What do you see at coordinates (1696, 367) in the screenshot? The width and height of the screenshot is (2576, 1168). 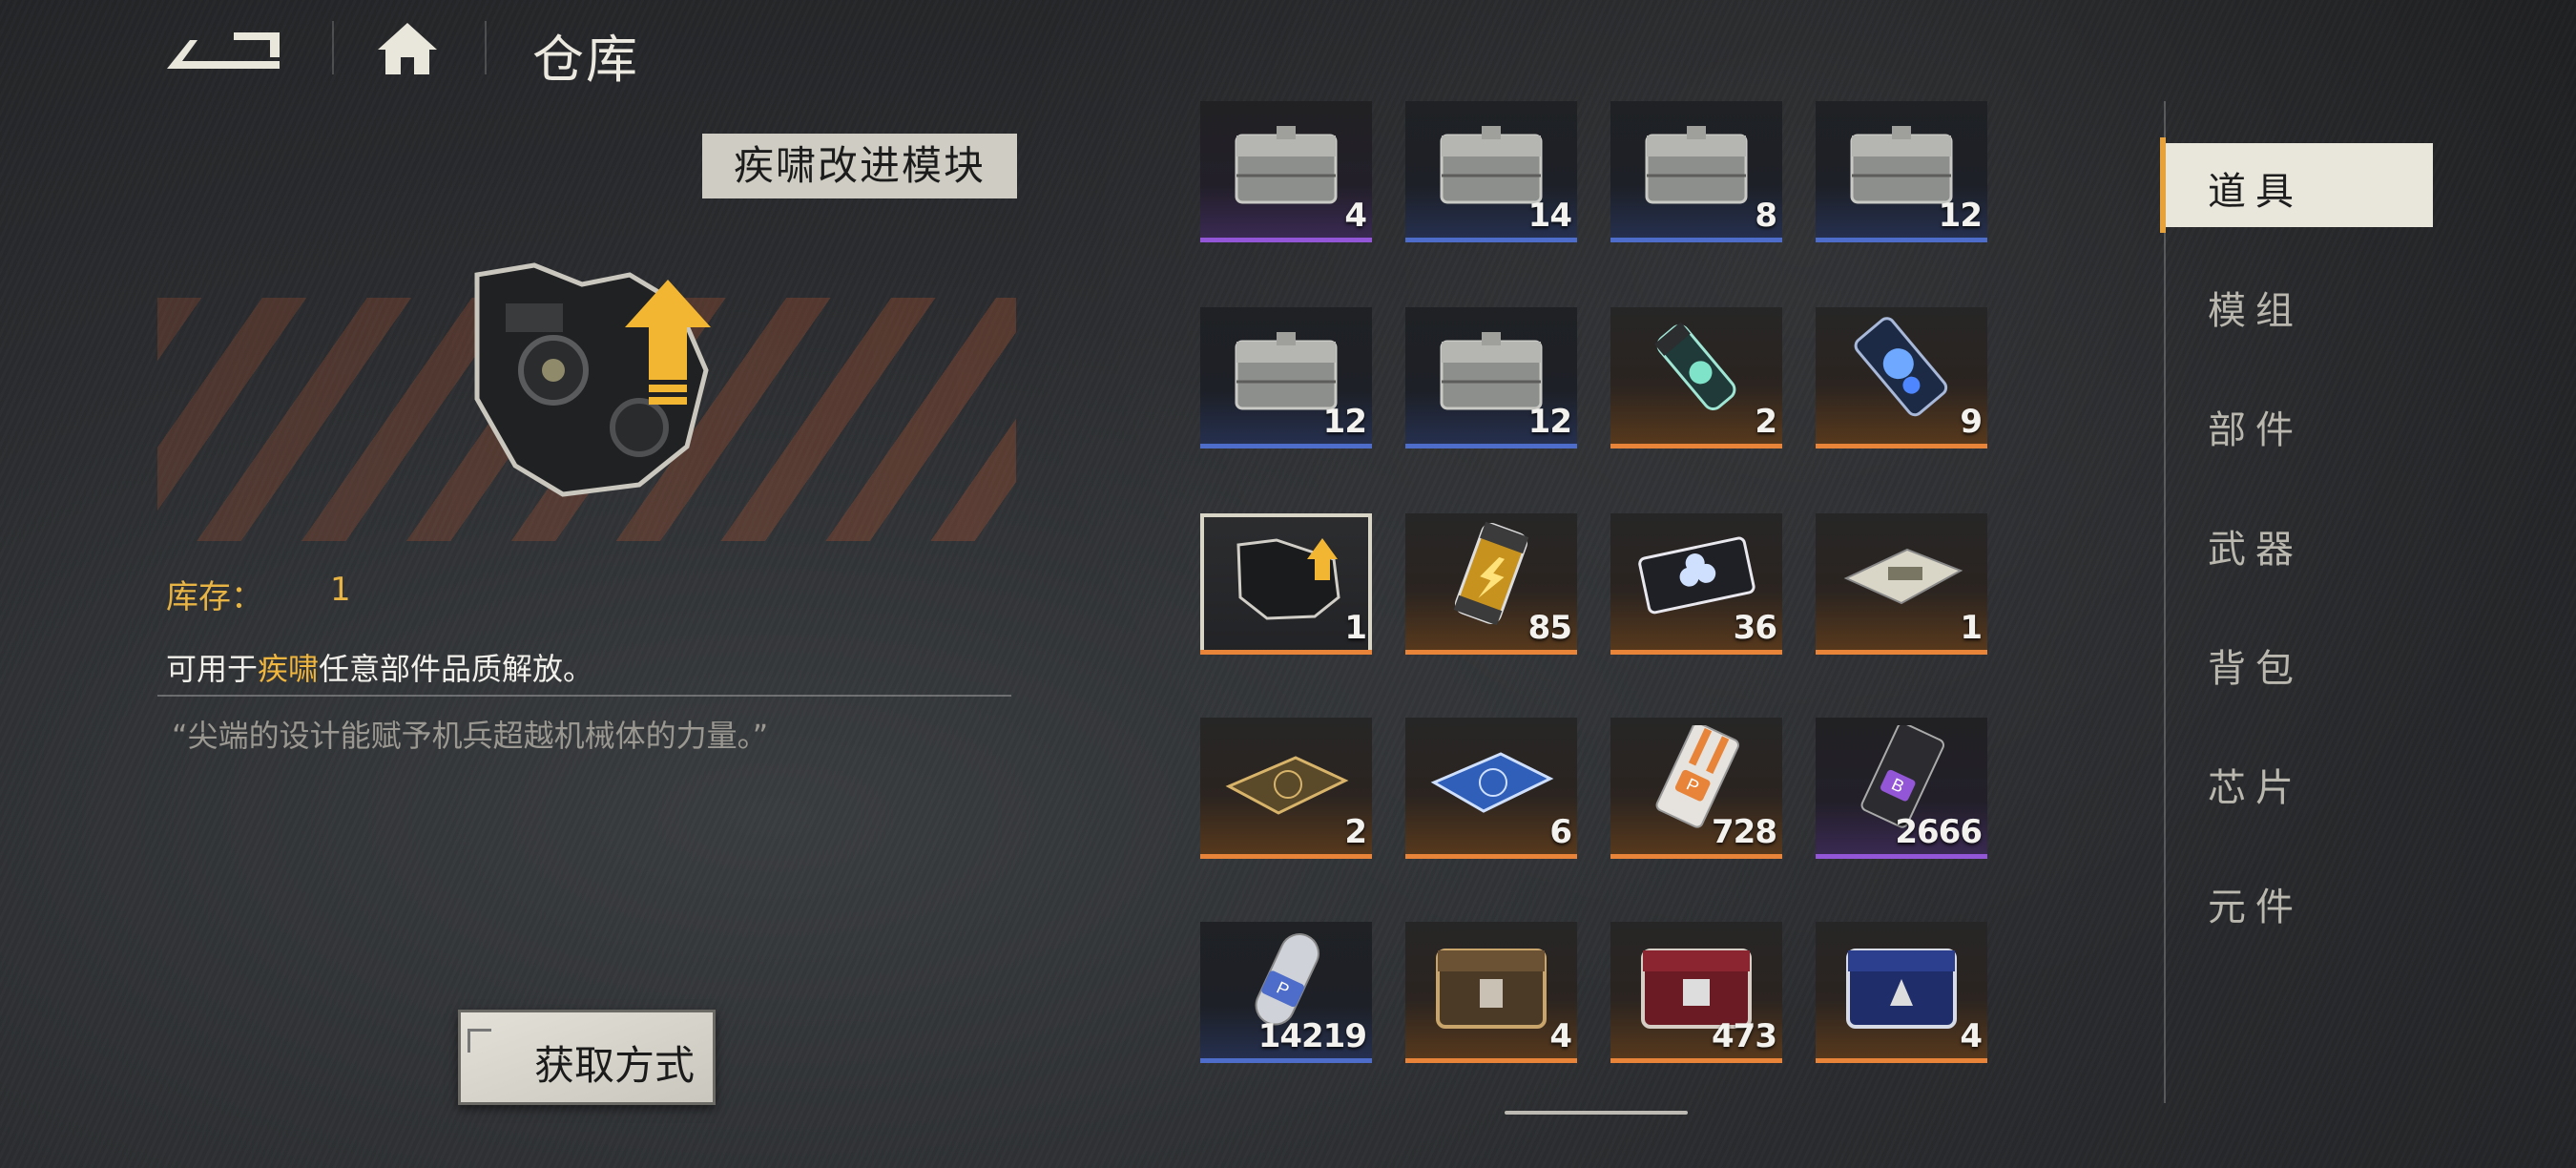 I see `green-capsule-icon` at bounding box center [1696, 367].